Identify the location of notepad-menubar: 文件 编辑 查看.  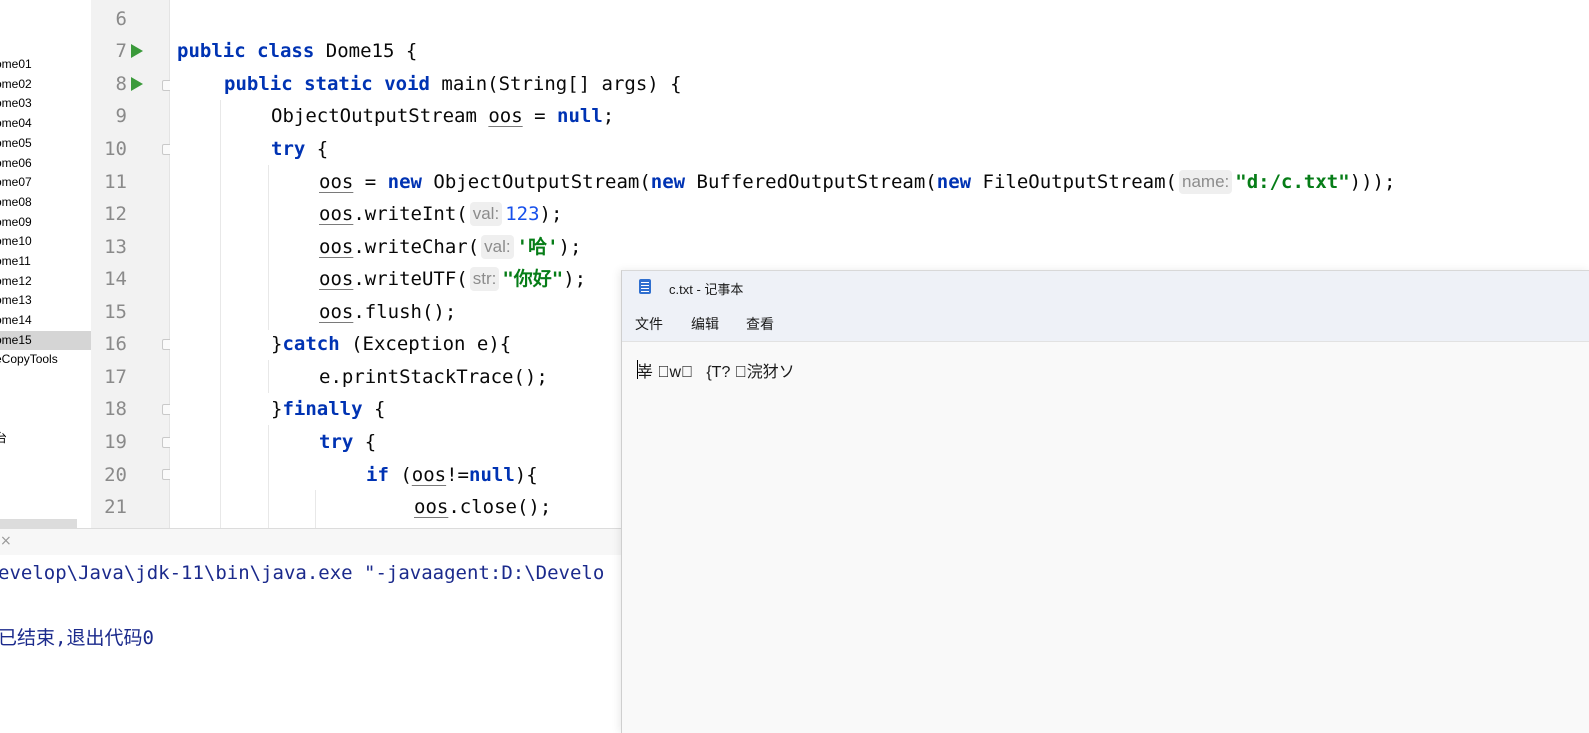
(1105, 322).